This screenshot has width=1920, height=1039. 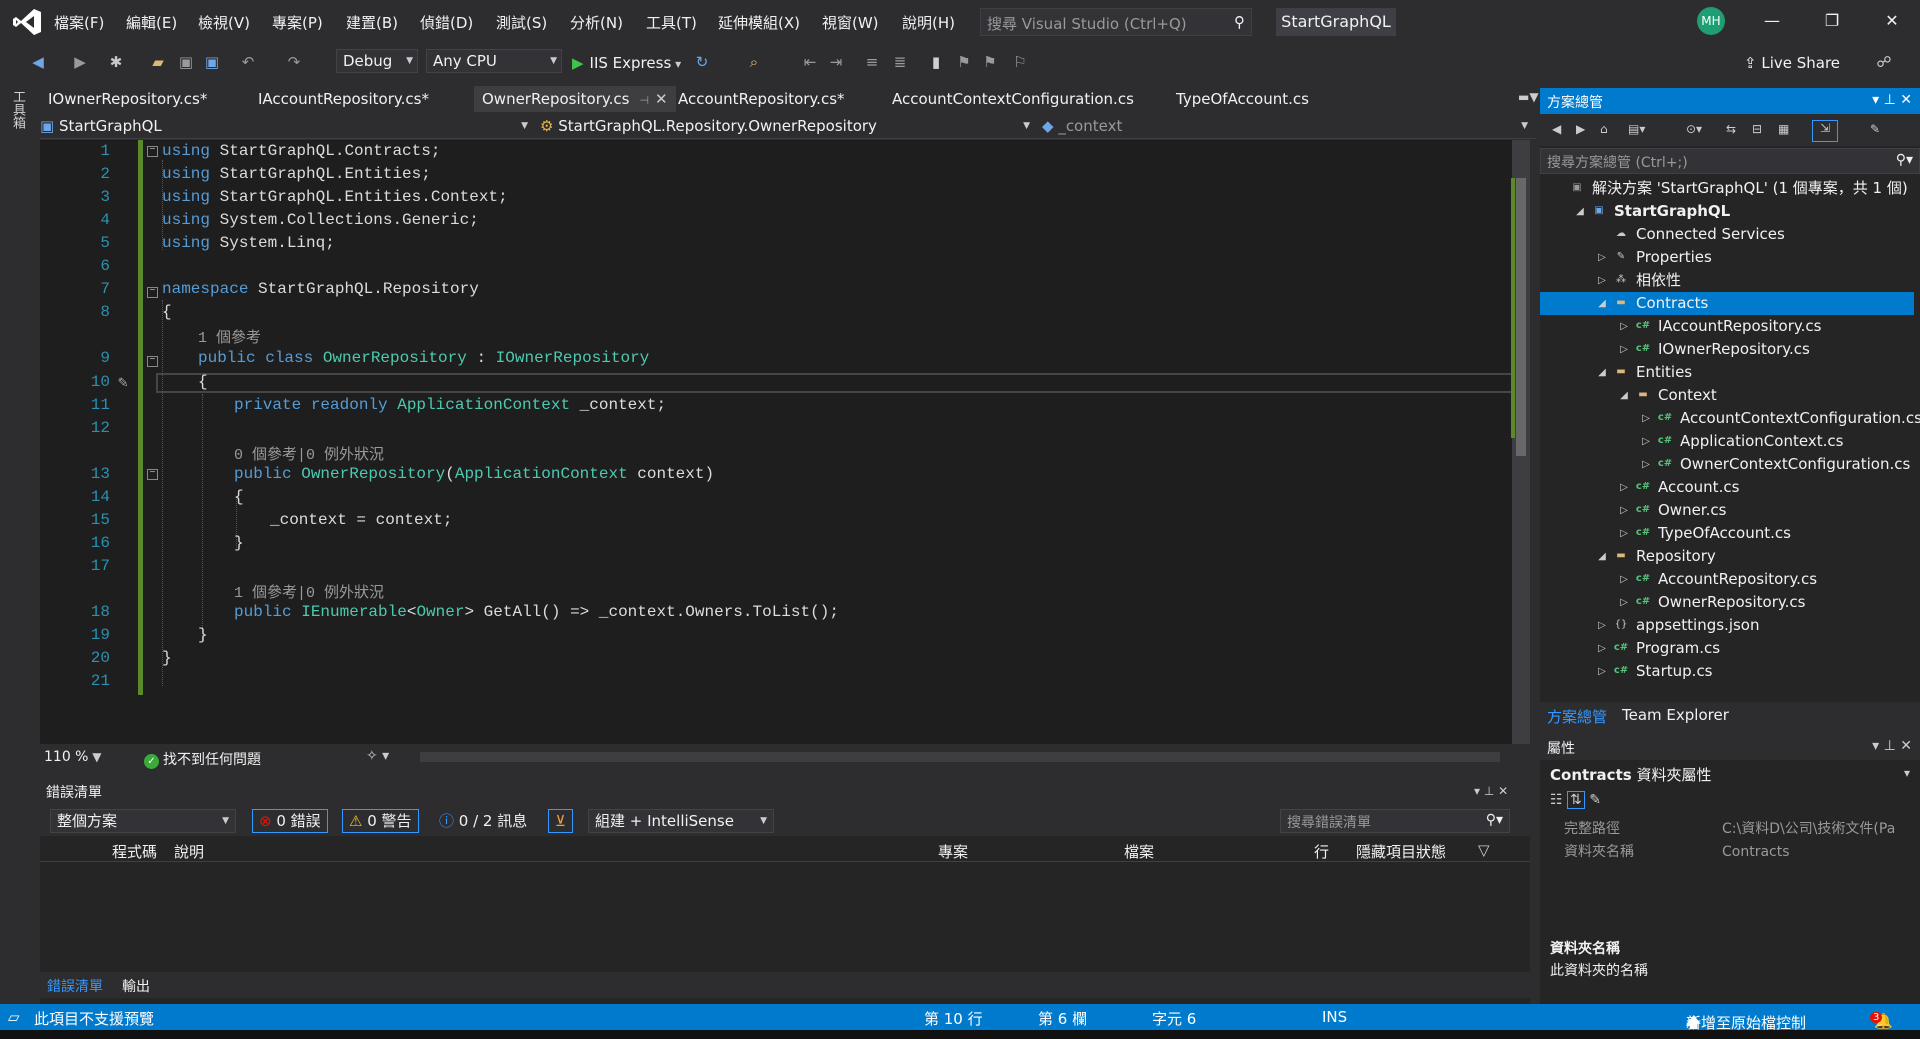 I want to click on property-row: 完整路徑 C:\資料D\公司\技術文件(Pa, so click(x=1730, y=829).